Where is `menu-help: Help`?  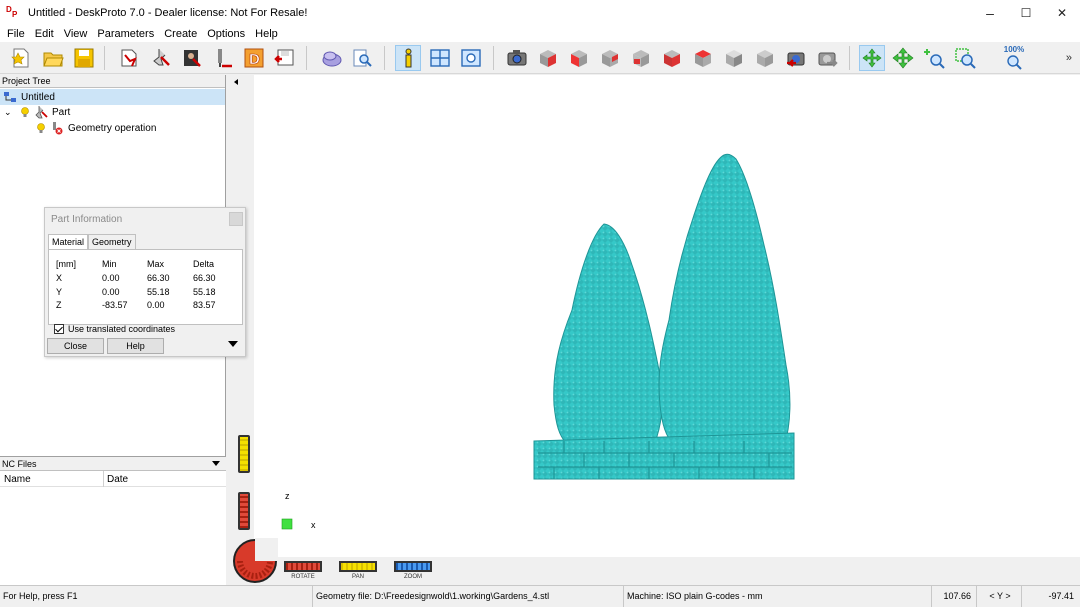
menu-help: Help is located at coordinates (266, 34).